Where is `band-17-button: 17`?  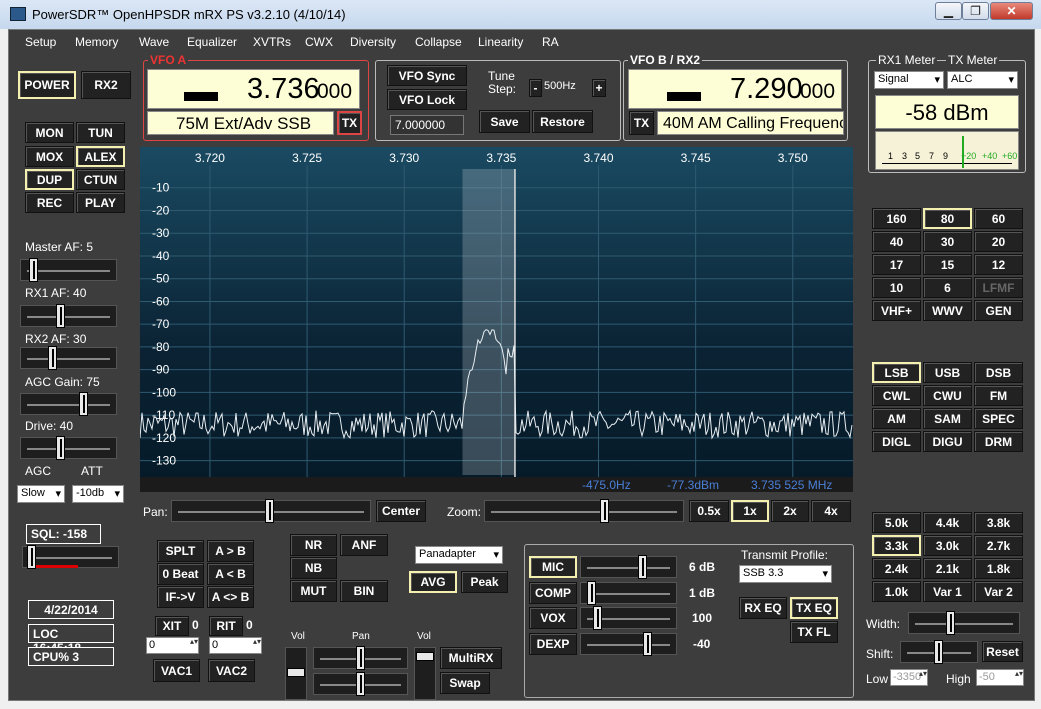
band-17-button: 17 is located at coordinates (896, 264).